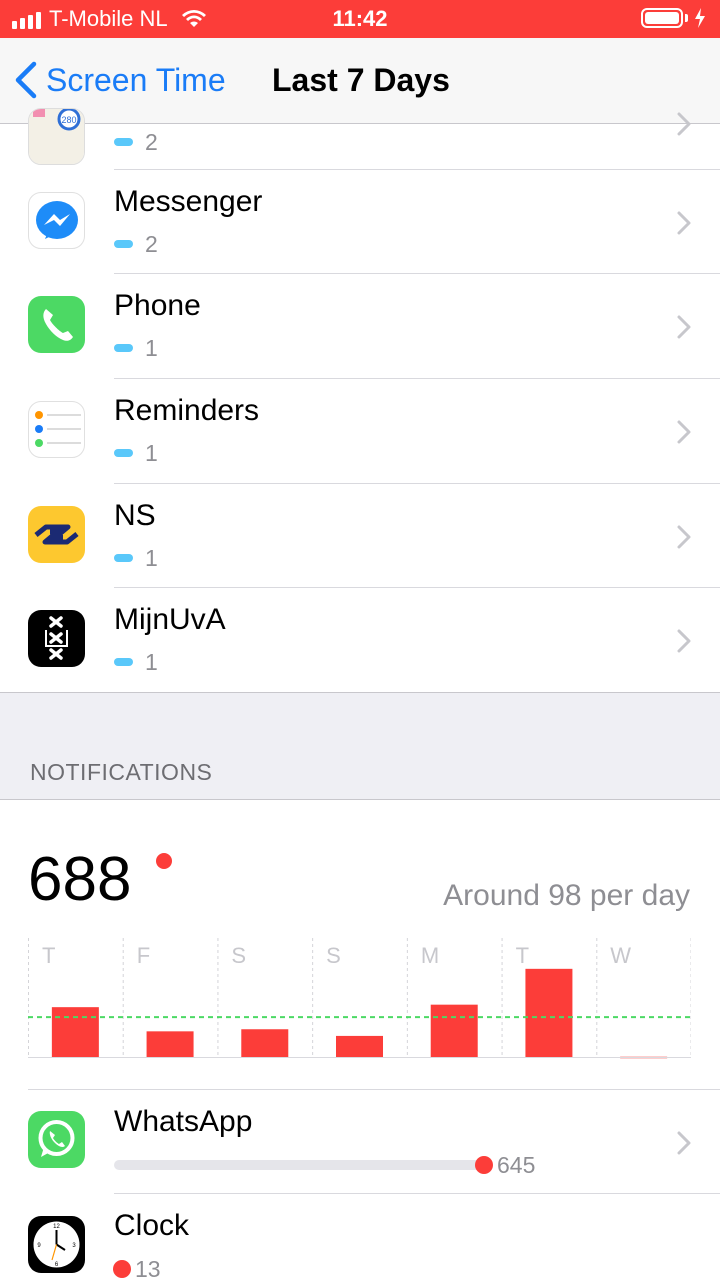 This screenshot has height=1282, width=720. I want to click on clock-icon: 12 3 6 9, so click(56, 1244).